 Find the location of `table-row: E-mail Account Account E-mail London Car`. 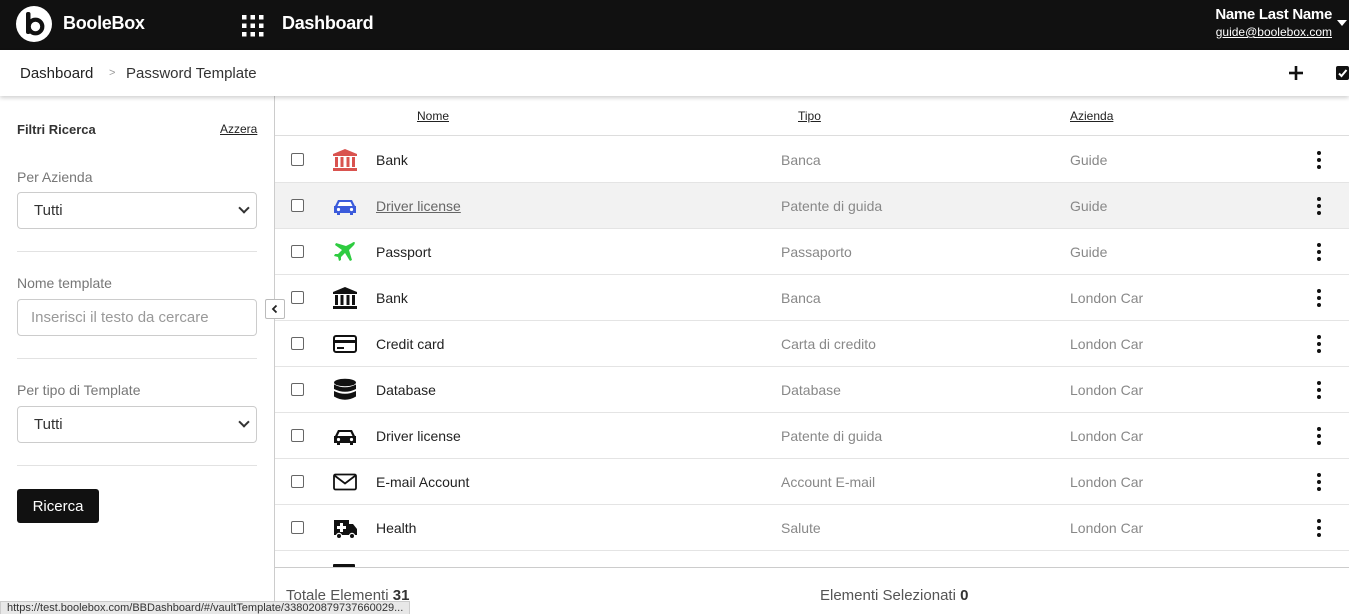

table-row: E-mail Account Account E-mail London Car is located at coordinates (812, 482).